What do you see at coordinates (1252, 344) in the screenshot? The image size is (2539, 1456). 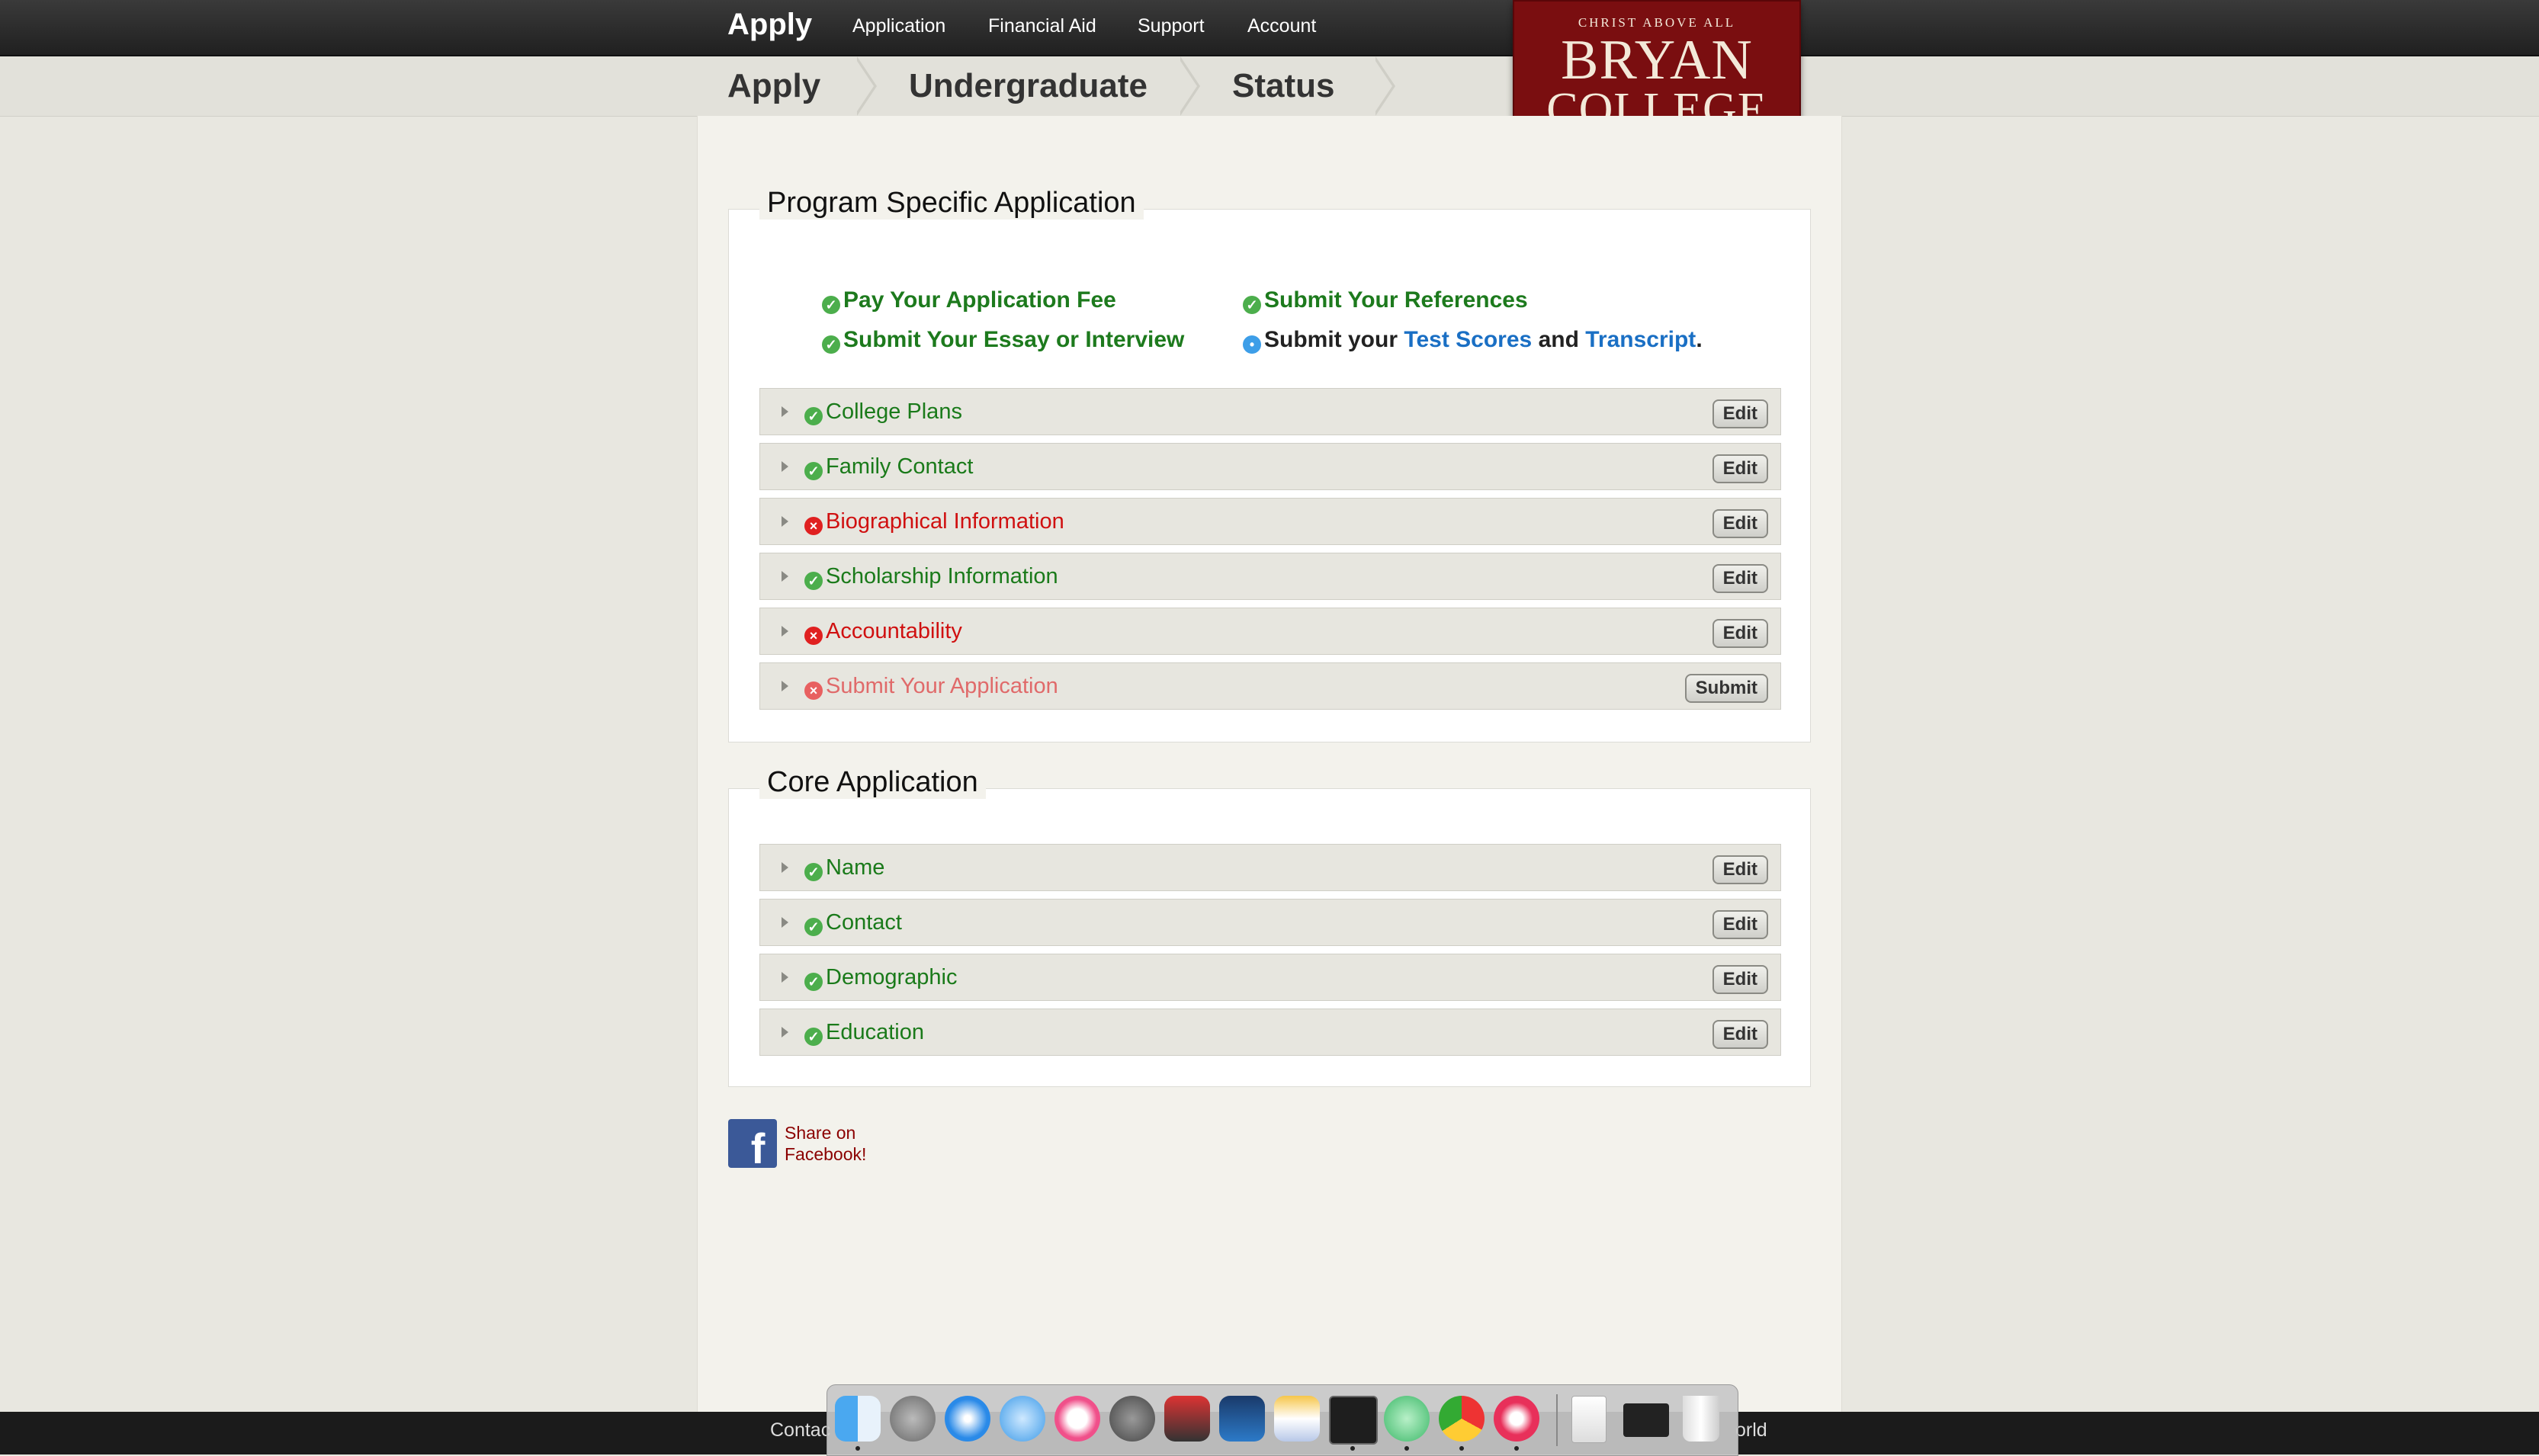 I see `pending-circle-icon: •` at bounding box center [1252, 344].